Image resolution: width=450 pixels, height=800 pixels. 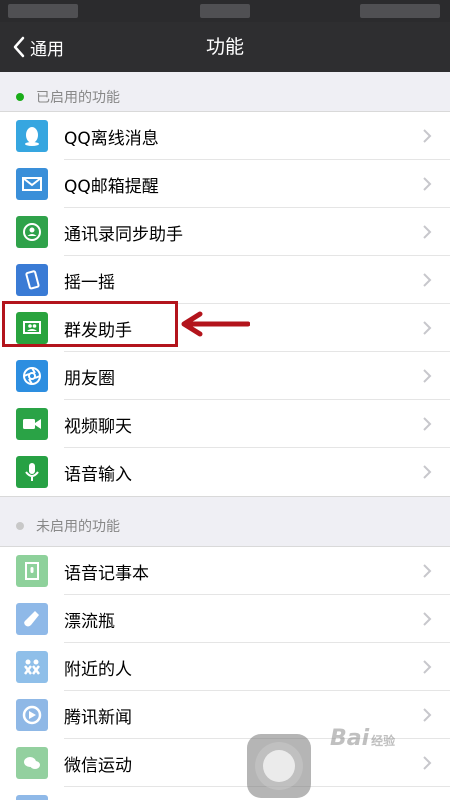 What do you see at coordinates (78, 98) in the screenshot?
I see `section-title-enabled: 已启用的功能` at bounding box center [78, 98].